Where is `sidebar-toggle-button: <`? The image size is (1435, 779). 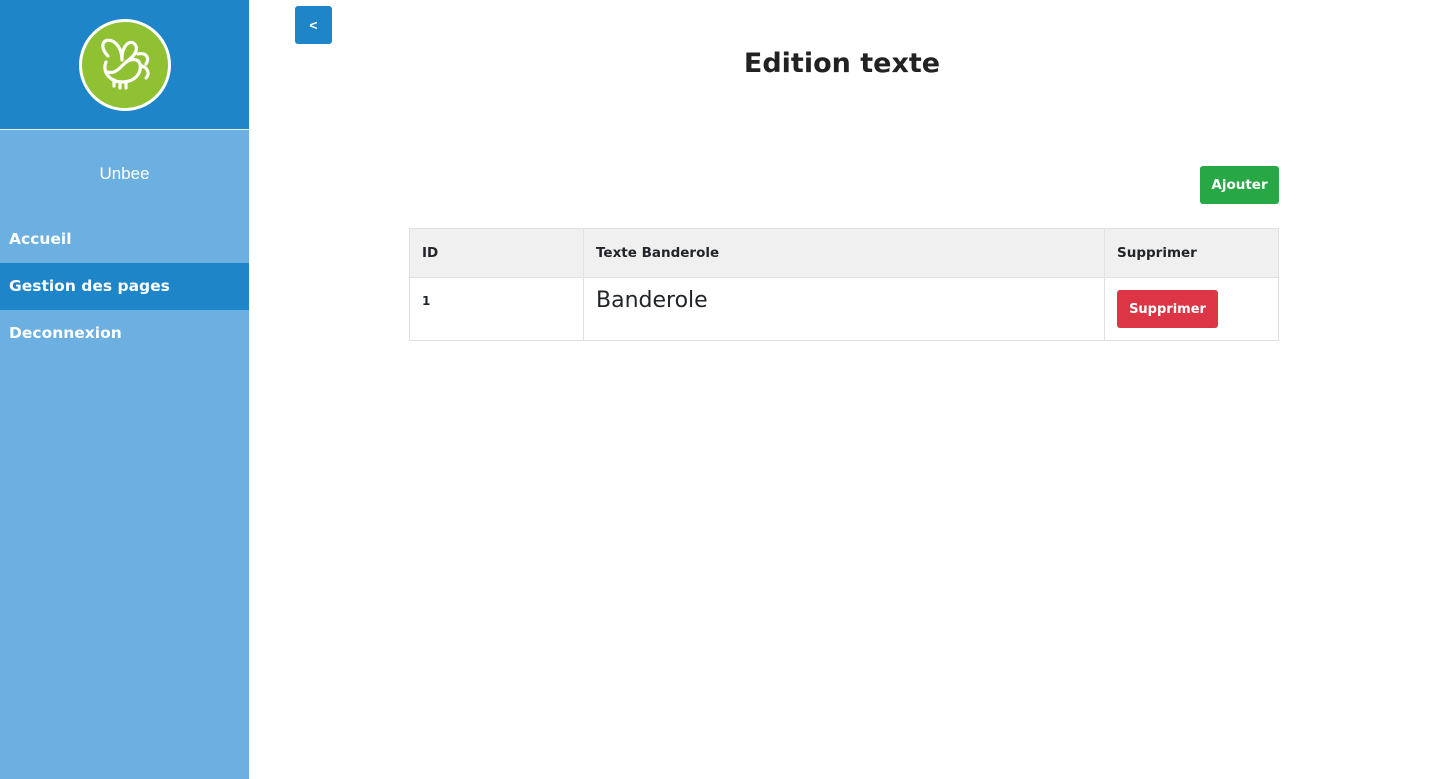 sidebar-toggle-button: < is located at coordinates (313, 25).